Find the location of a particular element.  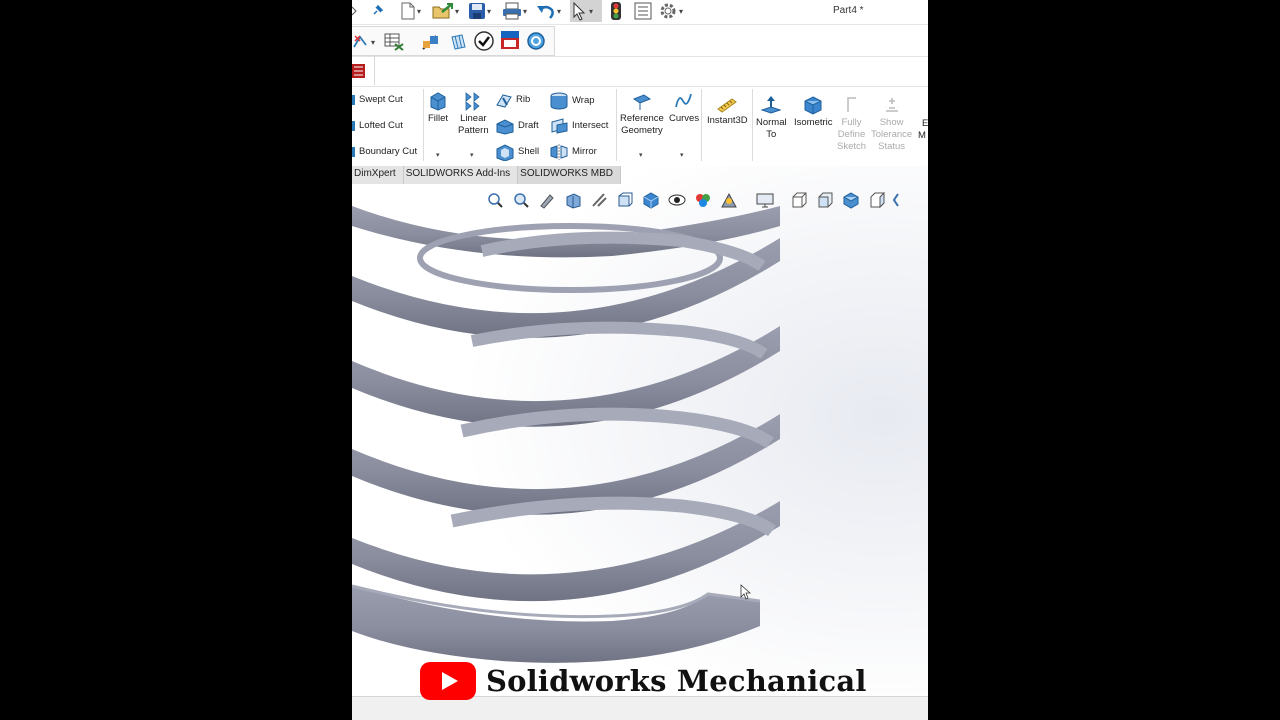

reference-geometry-dropdown-icon: ▾ is located at coordinates (641, 155).